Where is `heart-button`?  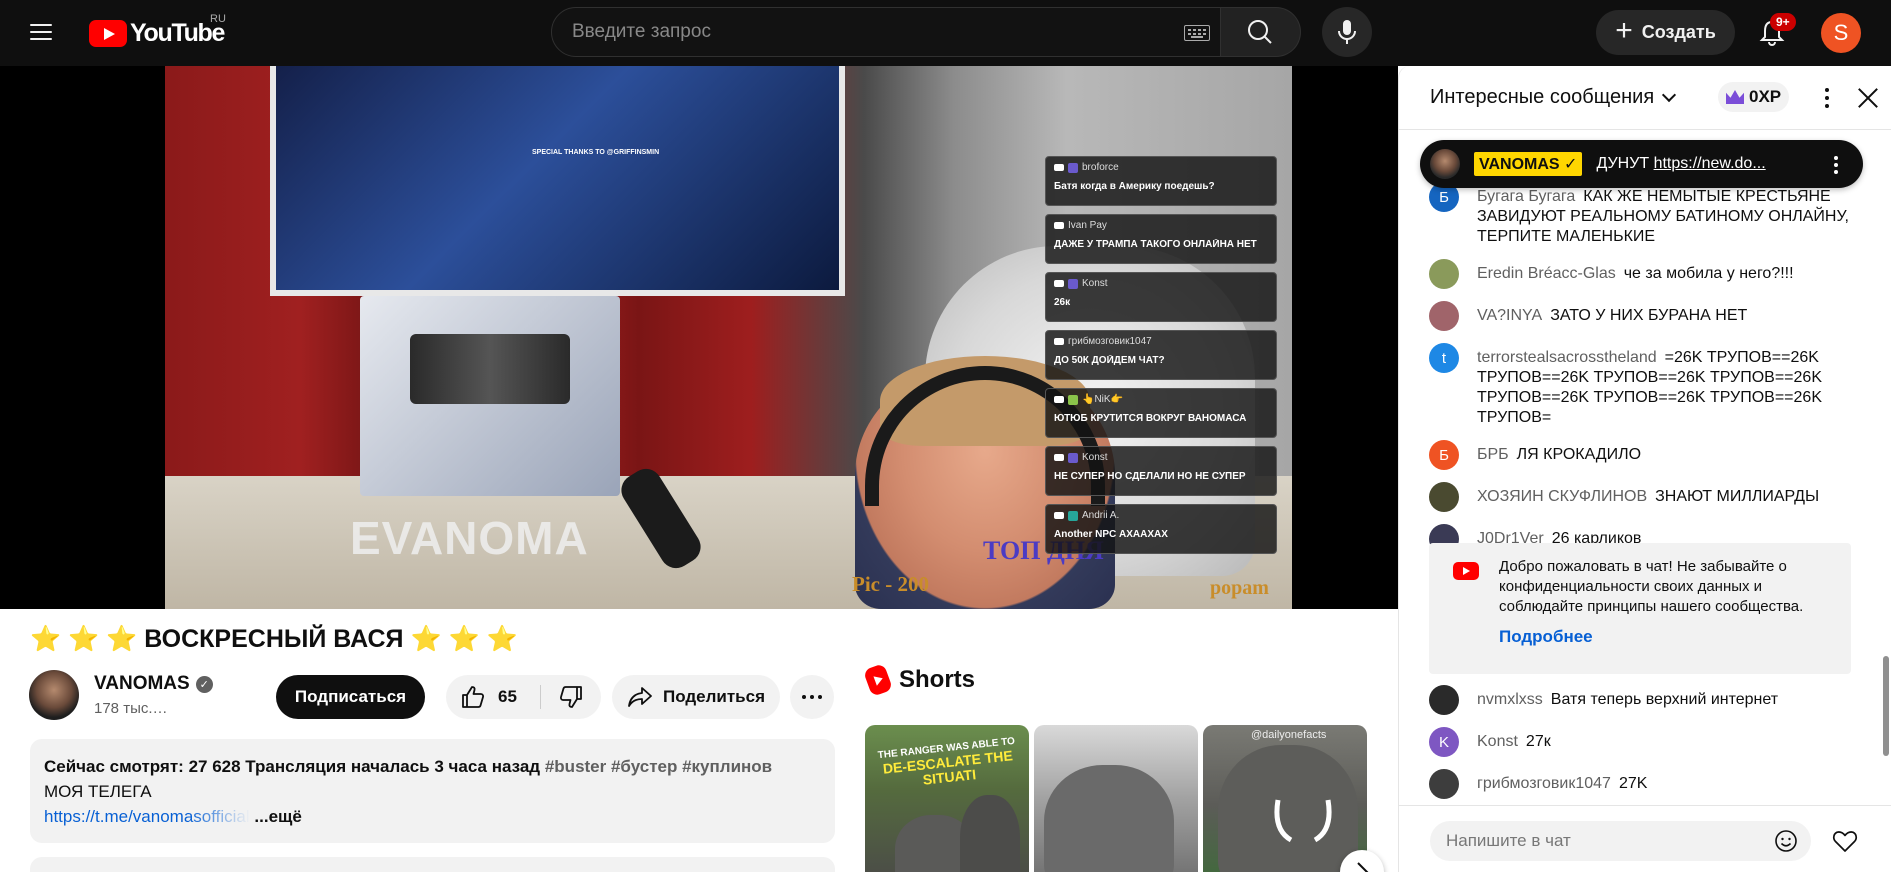
heart-button is located at coordinates (1845, 841).